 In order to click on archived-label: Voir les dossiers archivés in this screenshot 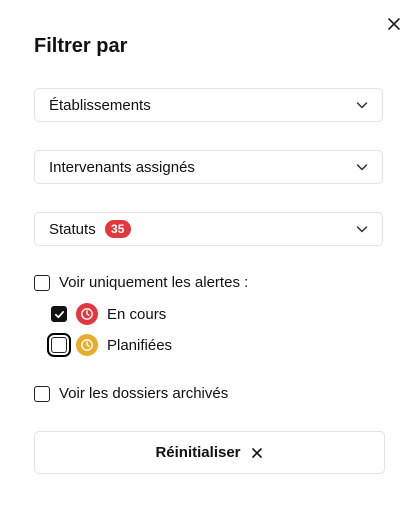, I will do `click(144, 393)`.